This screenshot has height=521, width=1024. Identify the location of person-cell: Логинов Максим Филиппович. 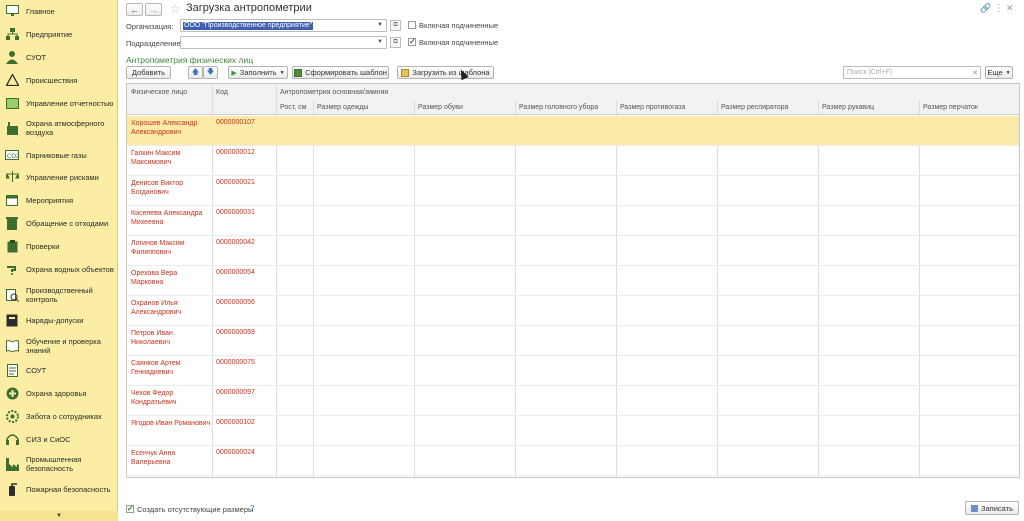
(171, 248).